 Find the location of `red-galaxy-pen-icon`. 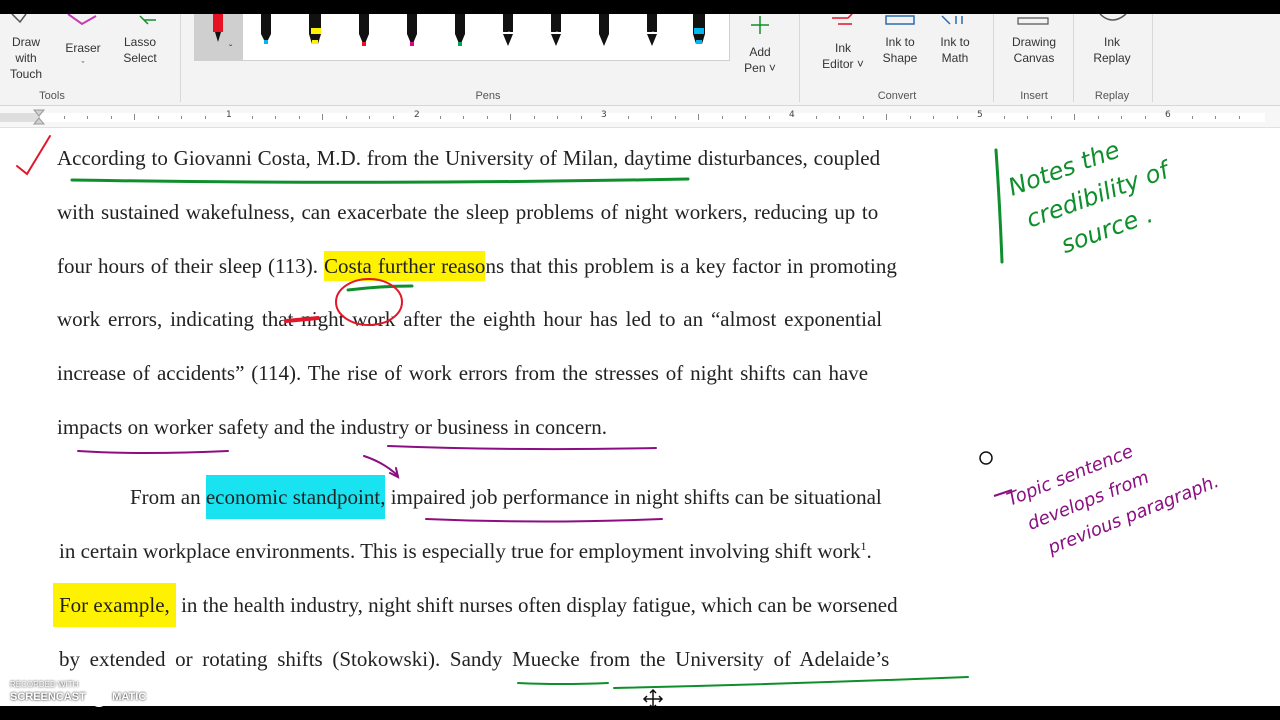

red-galaxy-pen-icon is located at coordinates (556, 30).